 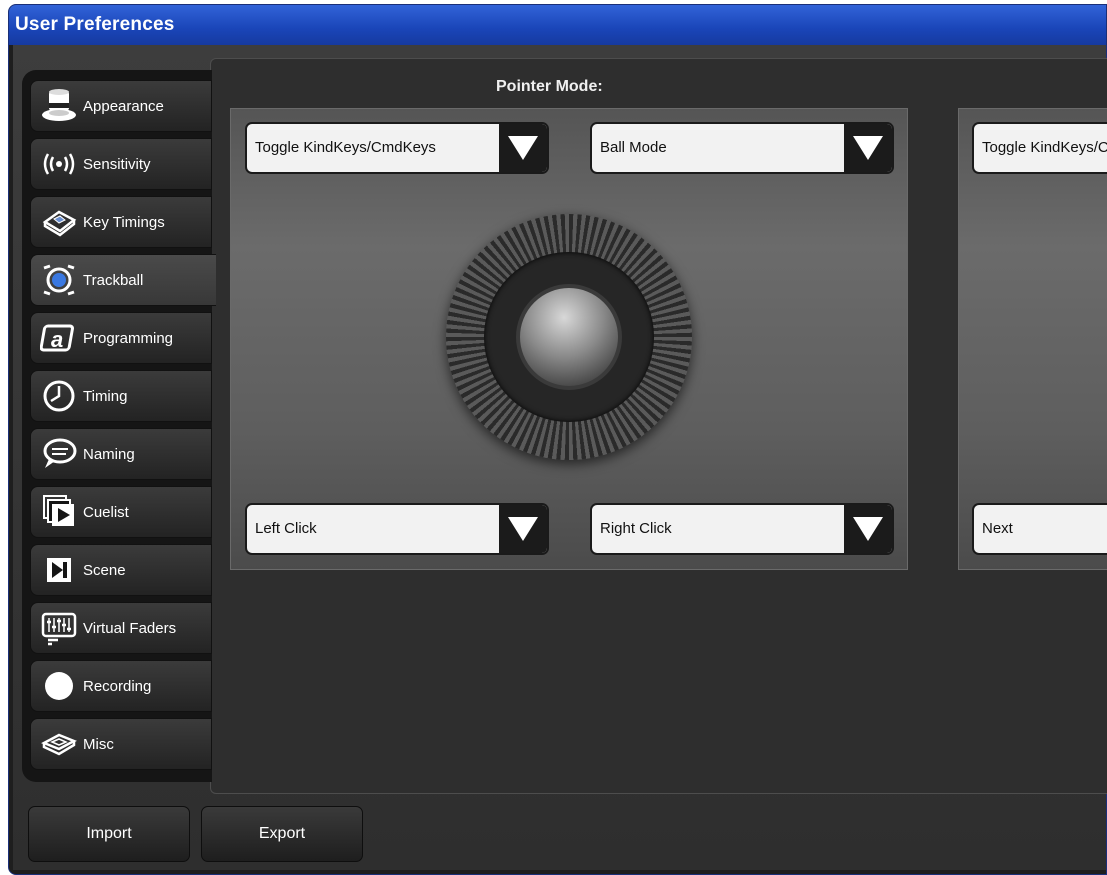 What do you see at coordinates (59, 396) in the screenshot?
I see `clock-icon` at bounding box center [59, 396].